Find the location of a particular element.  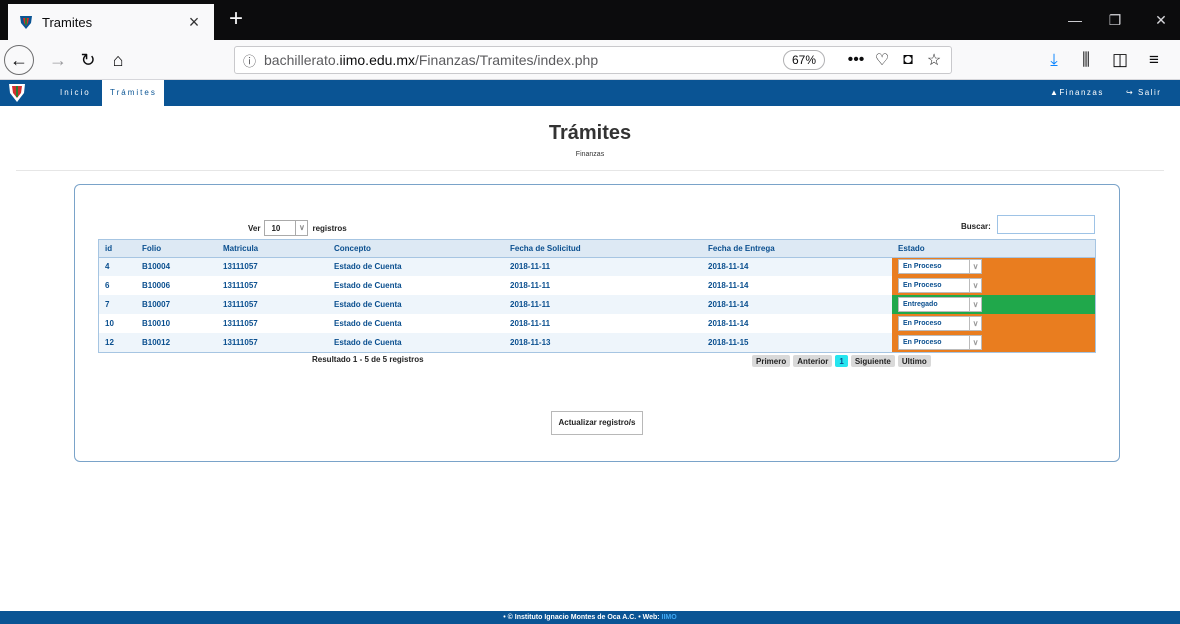

cell-id: 6 is located at coordinates (117, 285).